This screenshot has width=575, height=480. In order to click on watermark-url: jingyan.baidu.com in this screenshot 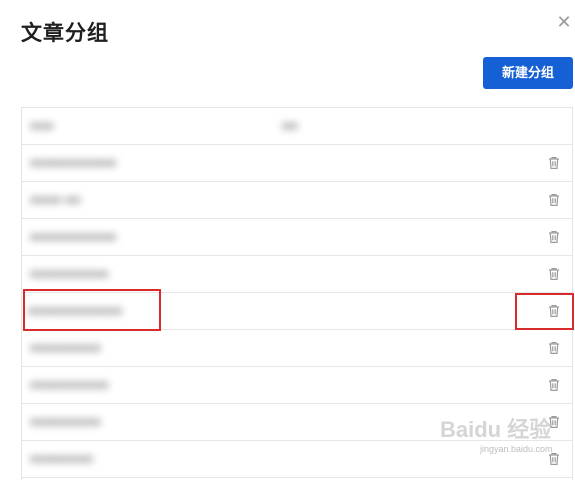, I will do `click(516, 449)`.